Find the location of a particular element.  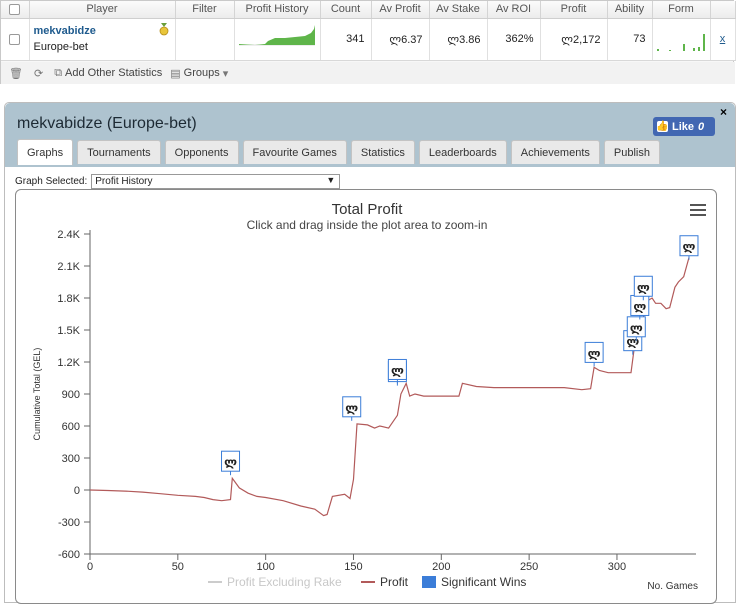

graph-selector-row: Graph Selected: Profit History ▼ is located at coordinates (178, 181).